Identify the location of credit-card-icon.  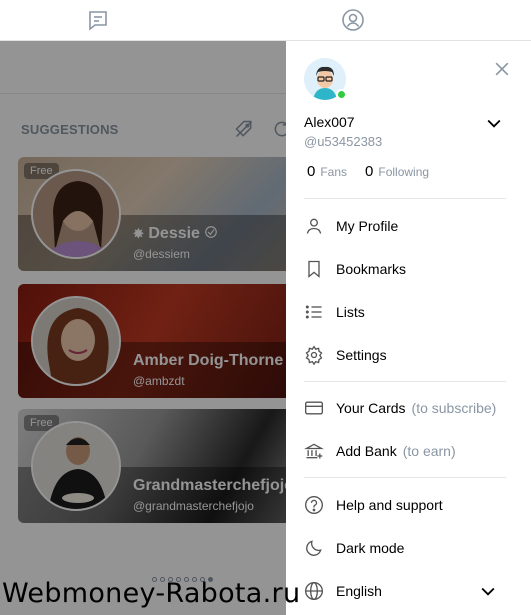
(314, 408).